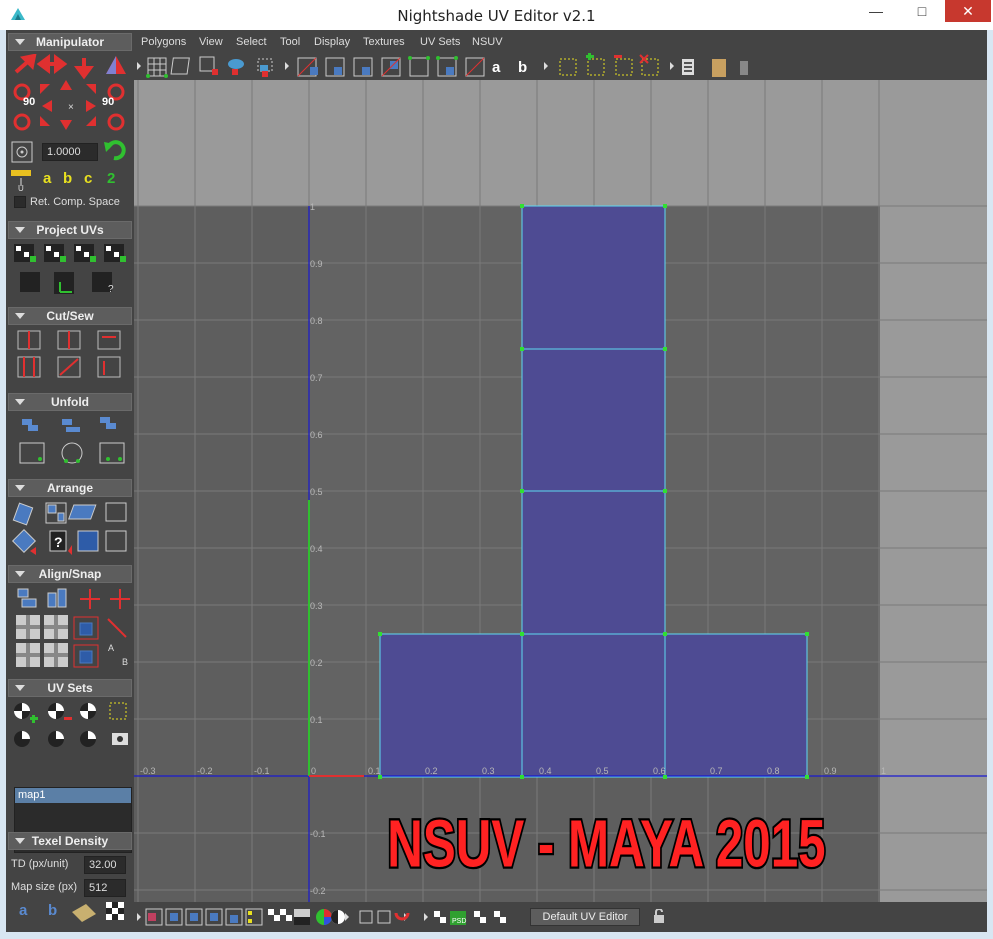 Image resolution: width=993 pixels, height=939 pixels. Describe the element at coordinates (88, 178) in the screenshot. I see `letter-c-button: c` at that location.